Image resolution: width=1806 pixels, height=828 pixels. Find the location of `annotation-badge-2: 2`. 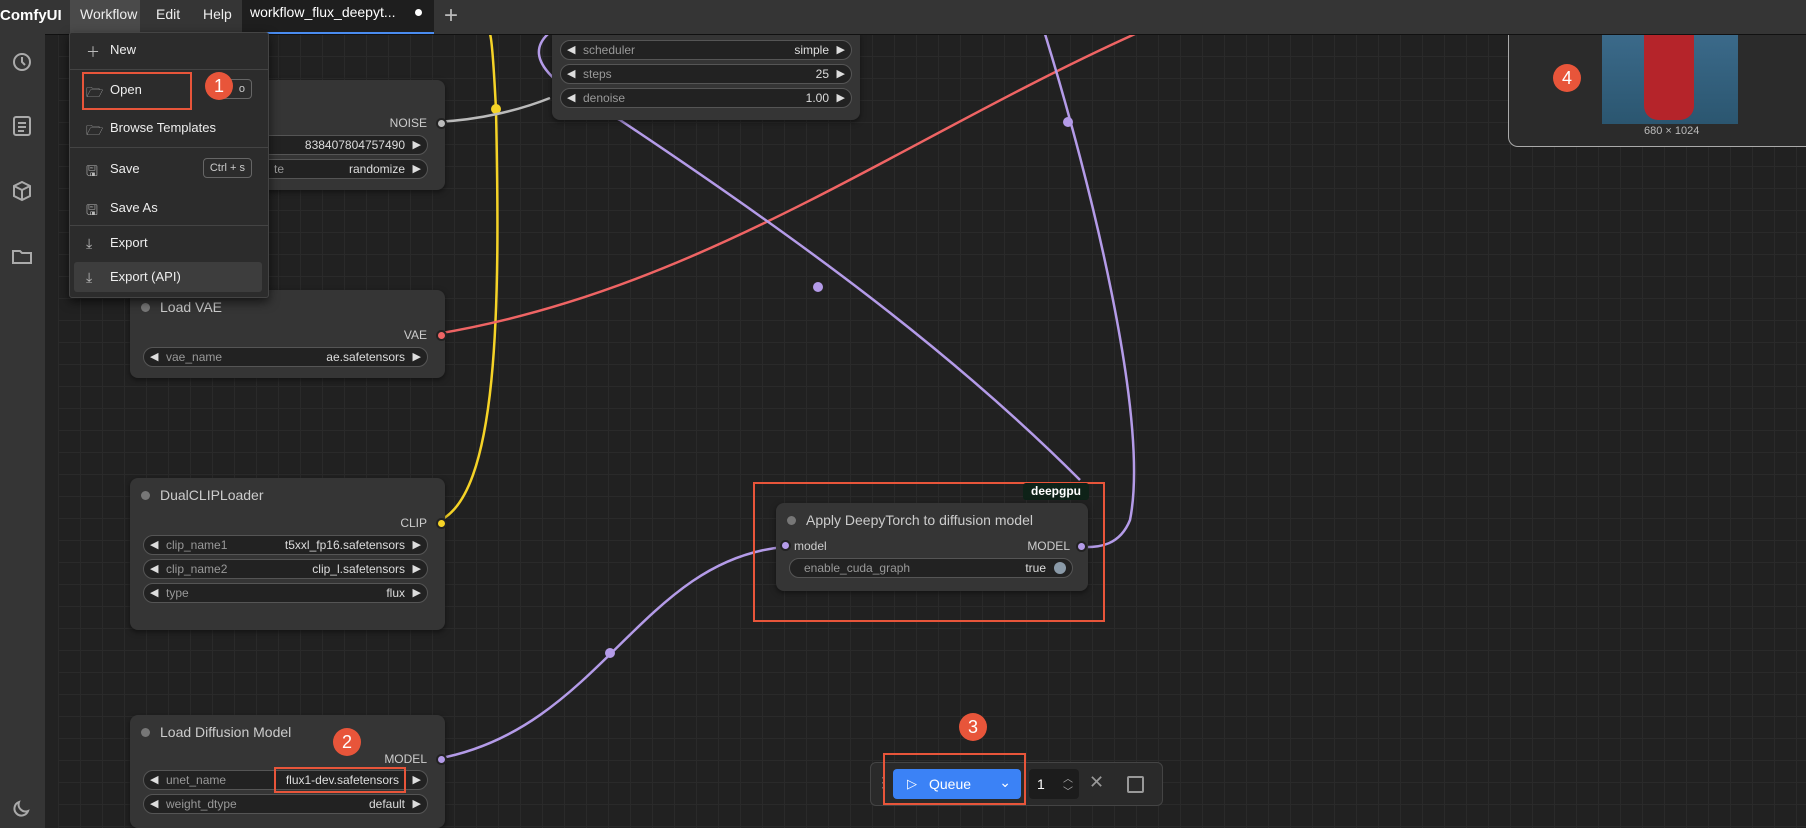

annotation-badge-2: 2 is located at coordinates (347, 742).